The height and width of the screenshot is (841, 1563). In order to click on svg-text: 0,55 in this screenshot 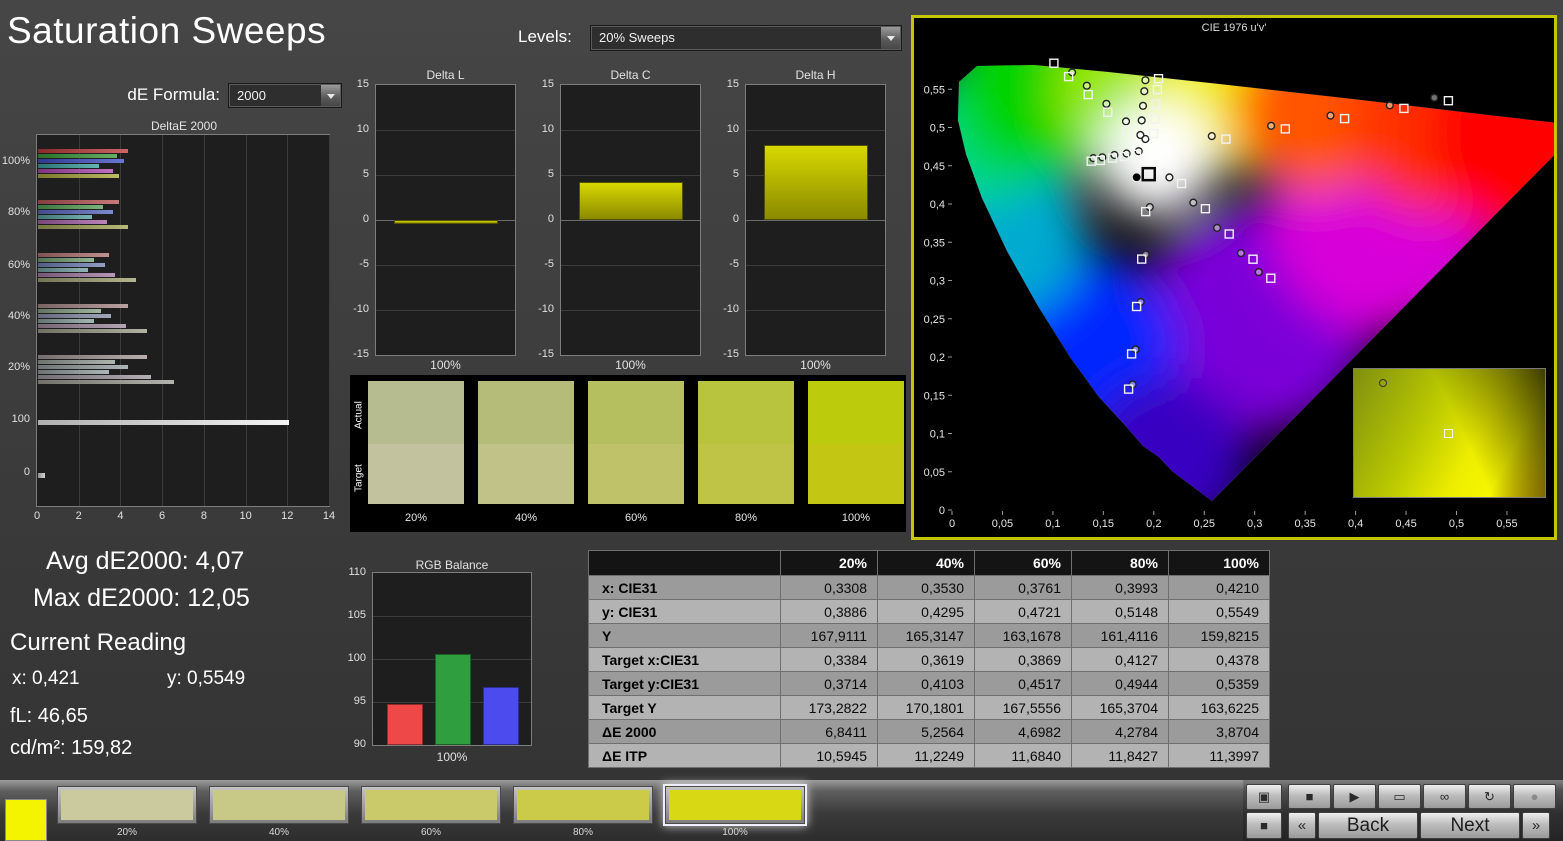, I will do `click(1506, 524)`.